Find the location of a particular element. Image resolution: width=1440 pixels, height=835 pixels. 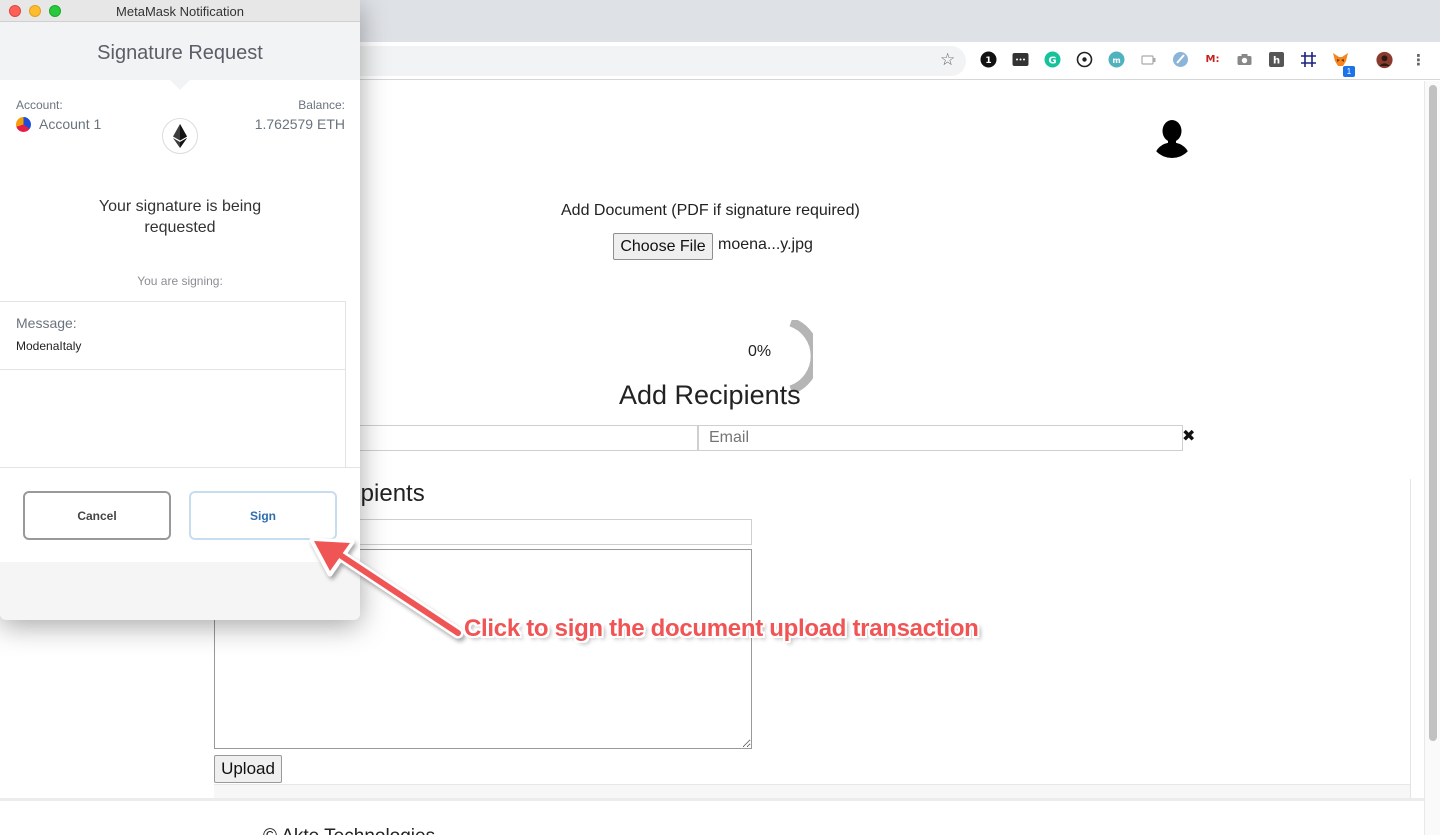

metamask-titlebar: MetaMask Notification is located at coordinates (180, 11).